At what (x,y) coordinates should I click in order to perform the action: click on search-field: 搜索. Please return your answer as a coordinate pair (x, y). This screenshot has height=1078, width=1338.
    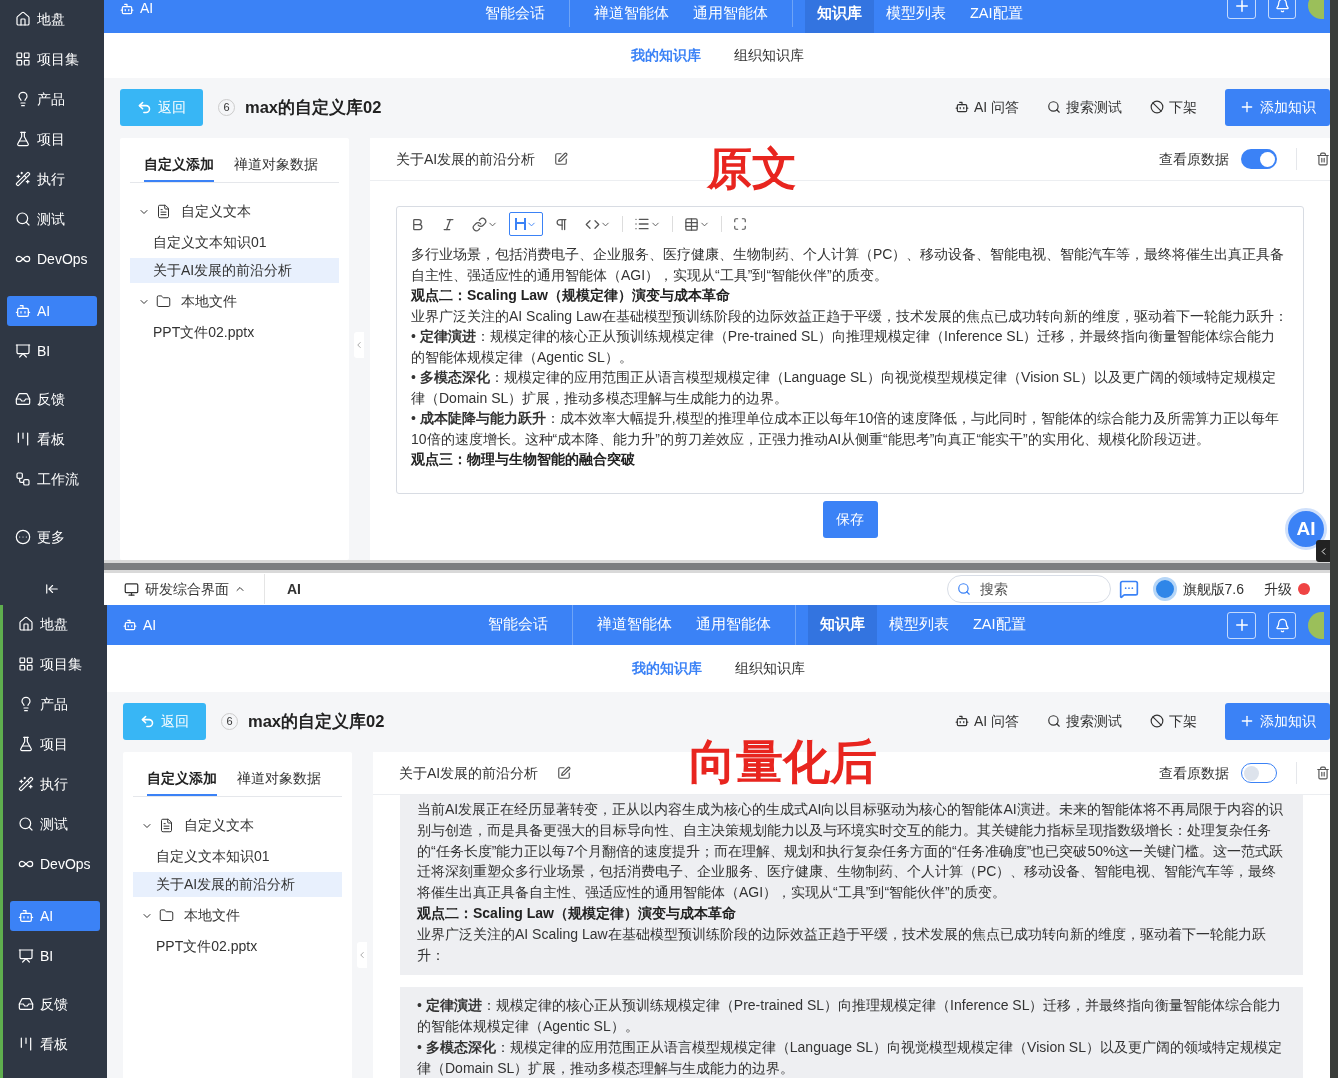
    Looking at the image, I should click on (1028, 589).